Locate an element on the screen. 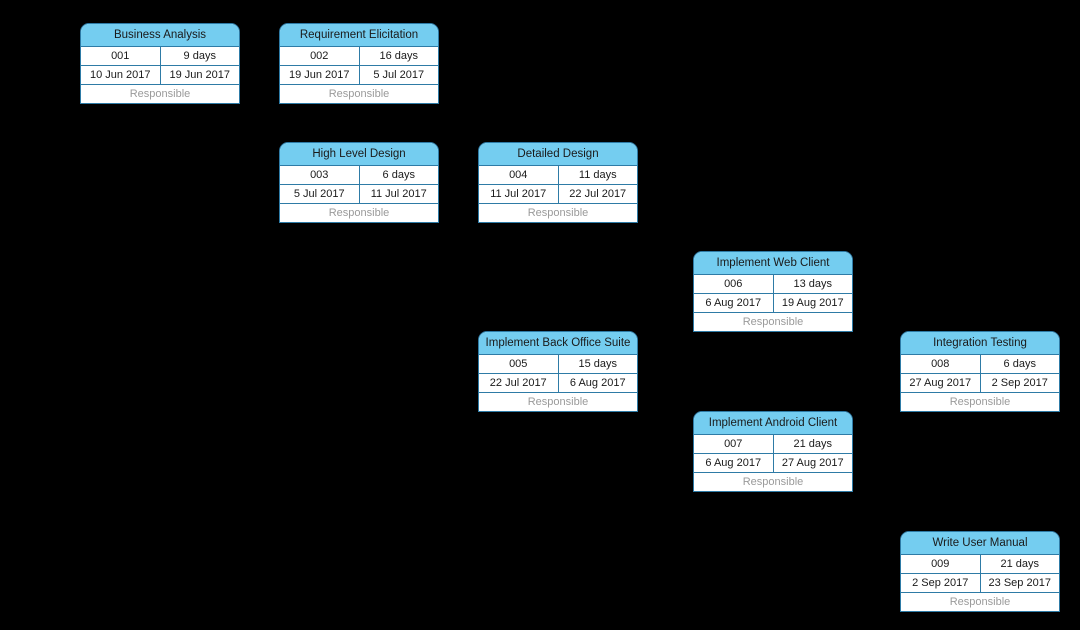  task-id-duration-row: 005 15 days is located at coordinates (558, 364).